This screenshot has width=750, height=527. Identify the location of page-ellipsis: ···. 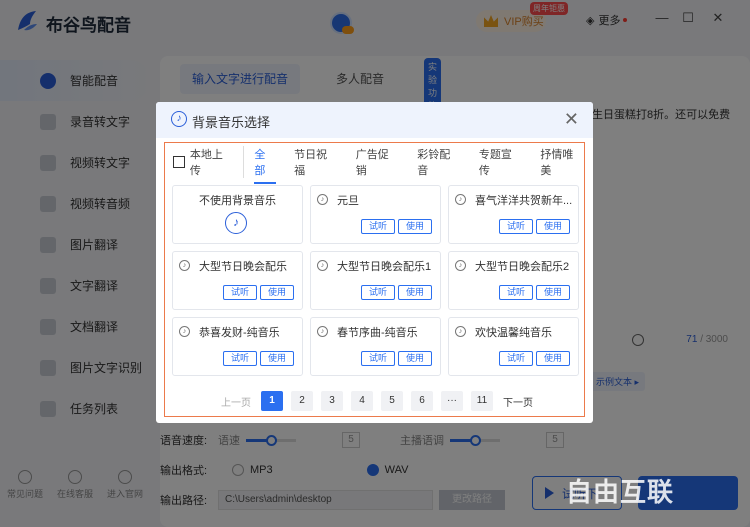
(452, 401).